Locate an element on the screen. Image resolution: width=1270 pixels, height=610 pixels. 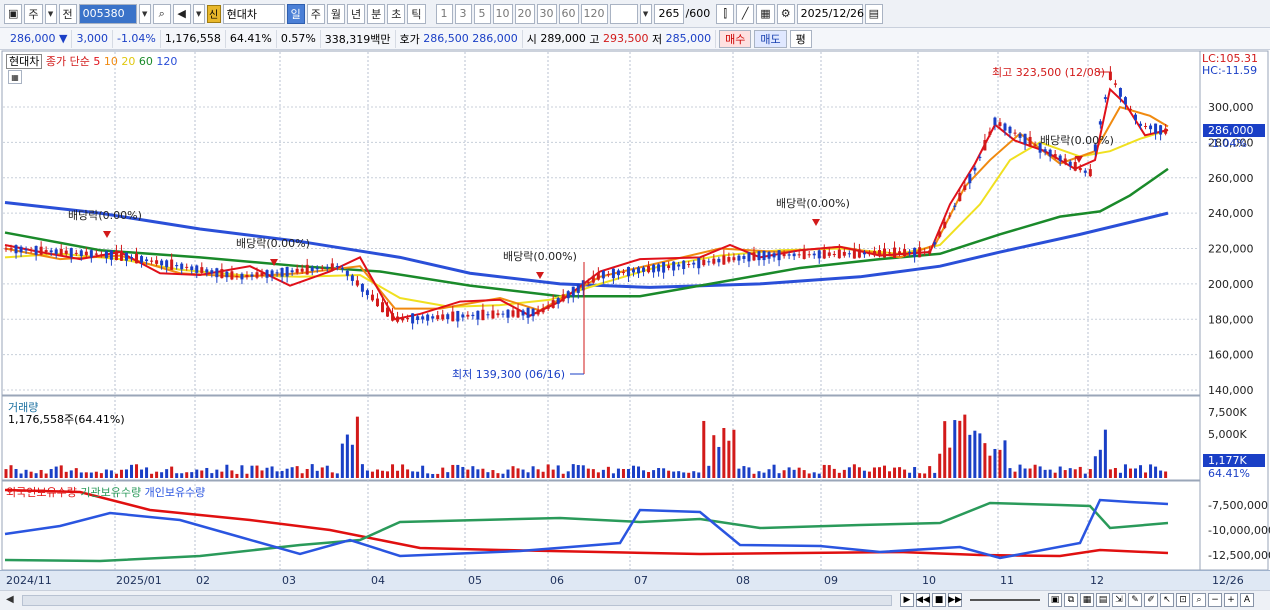
line-type-icon: ╱ is located at coordinates (745, 13).